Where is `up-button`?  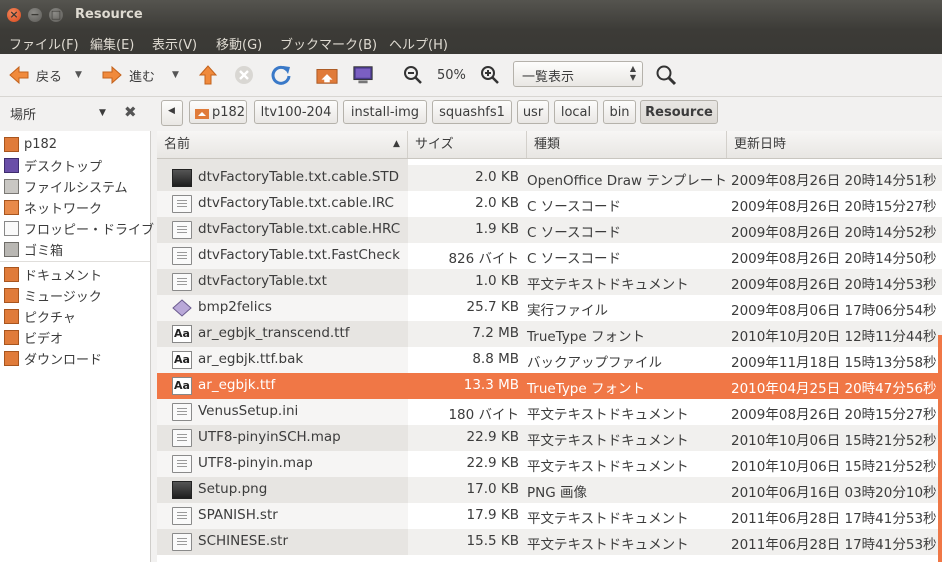
up-button is located at coordinates (208, 75).